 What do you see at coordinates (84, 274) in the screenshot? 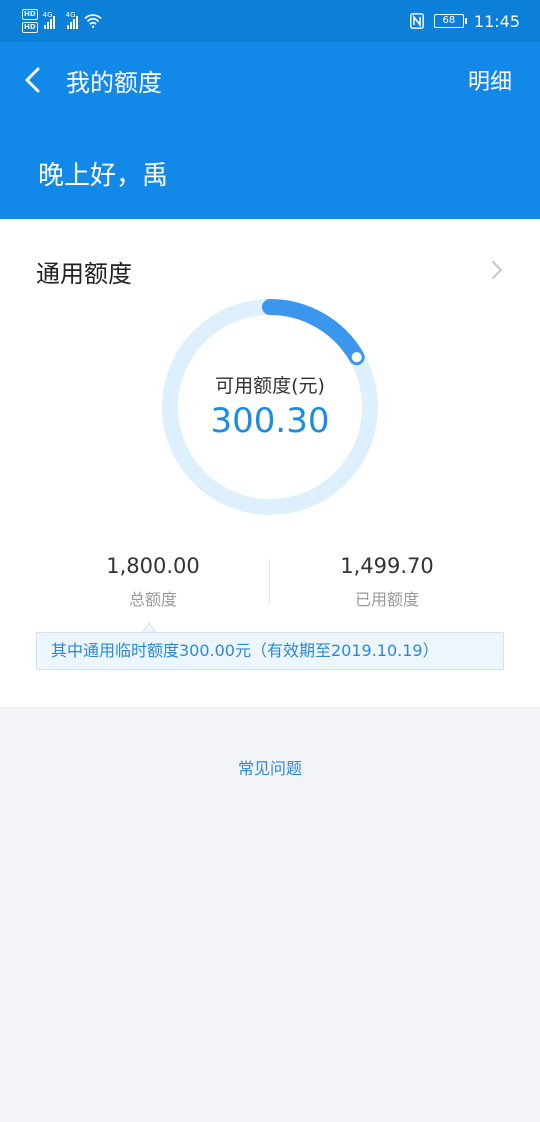
I see `card-title: 通用额度` at bounding box center [84, 274].